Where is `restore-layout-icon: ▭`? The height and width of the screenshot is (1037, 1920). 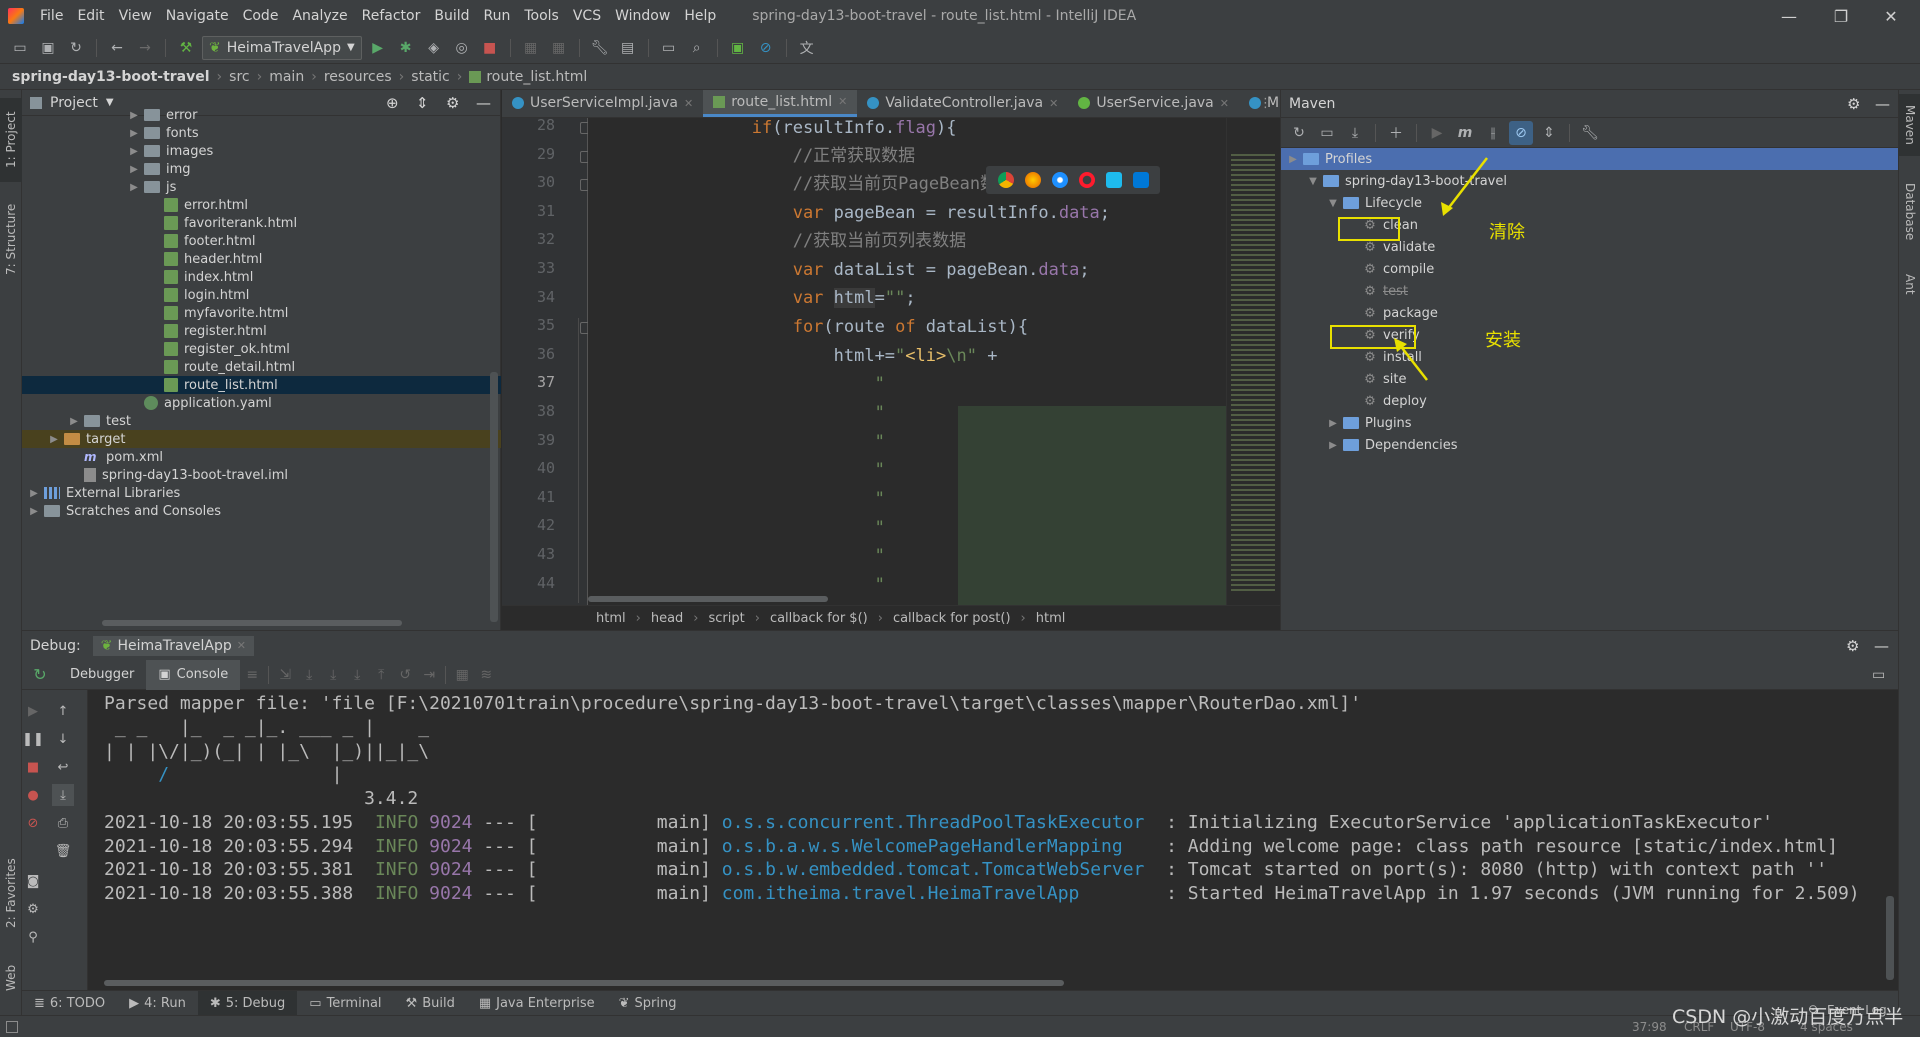
restore-layout-icon: ▭ is located at coordinates (1878, 675).